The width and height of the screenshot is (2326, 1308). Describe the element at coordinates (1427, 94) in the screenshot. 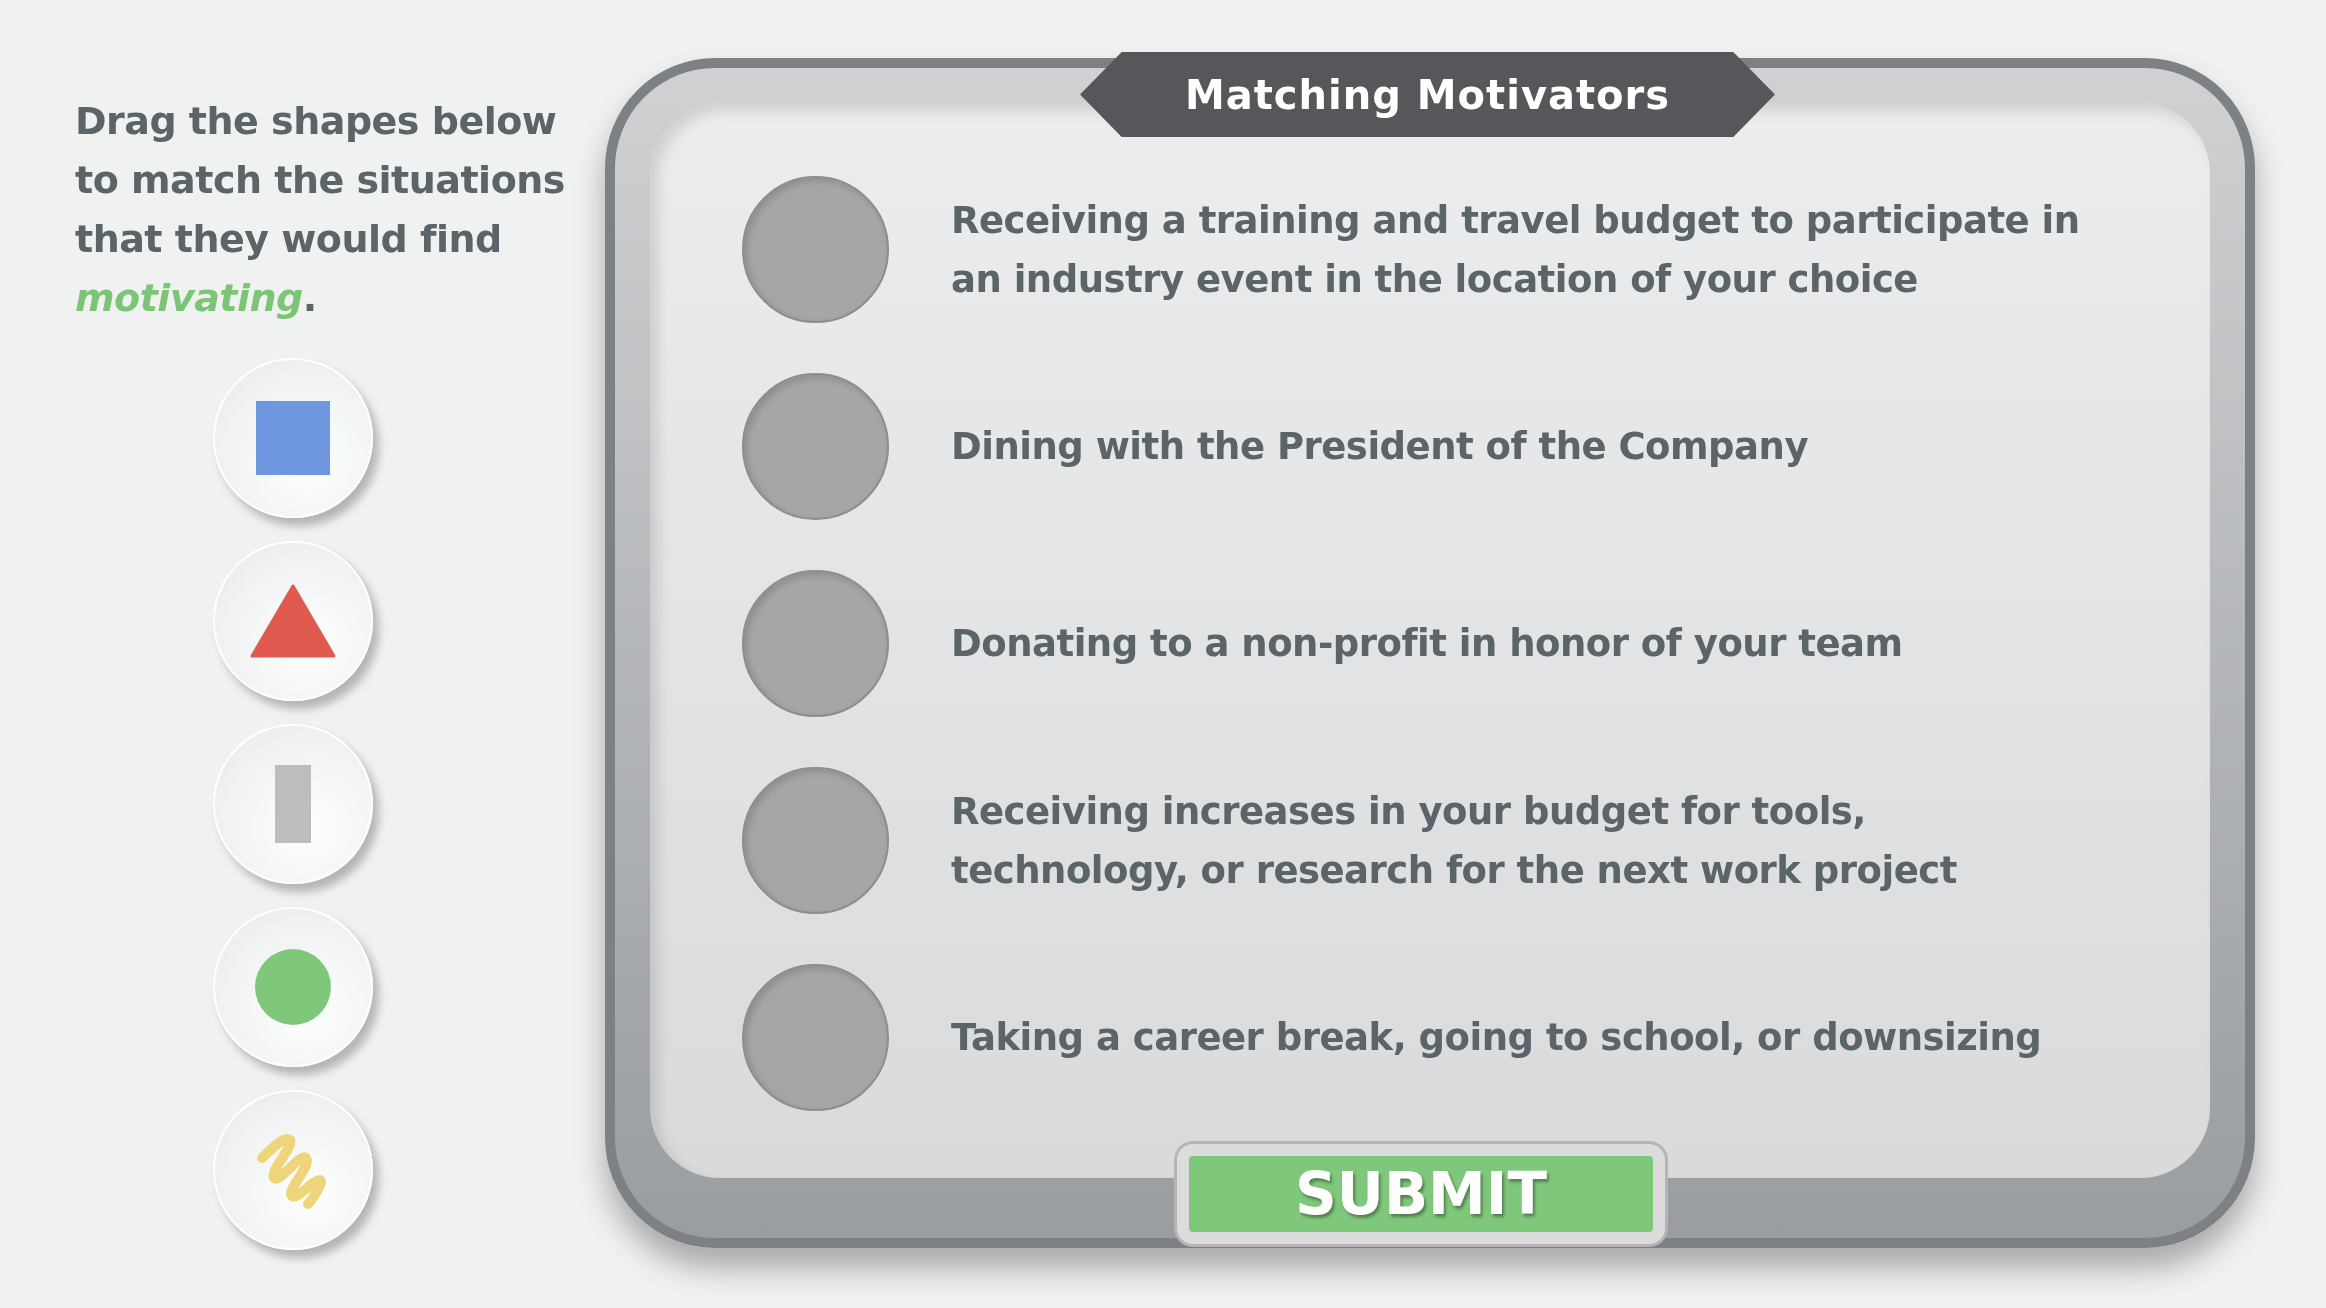

I see `board-title: Matching Motivators` at that location.